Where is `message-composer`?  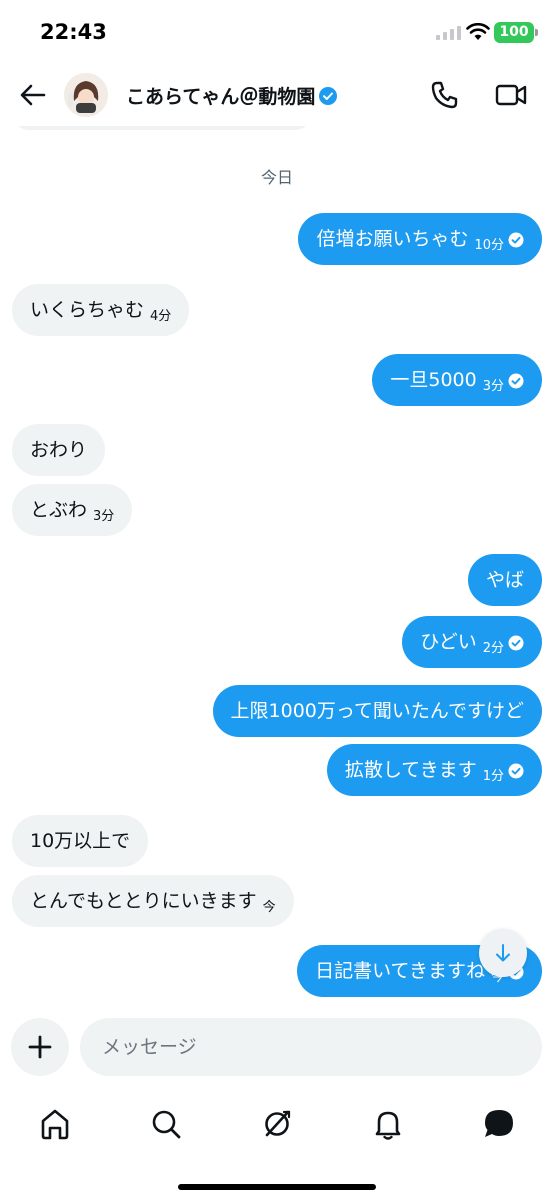 message-composer is located at coordinates (277, 1049).